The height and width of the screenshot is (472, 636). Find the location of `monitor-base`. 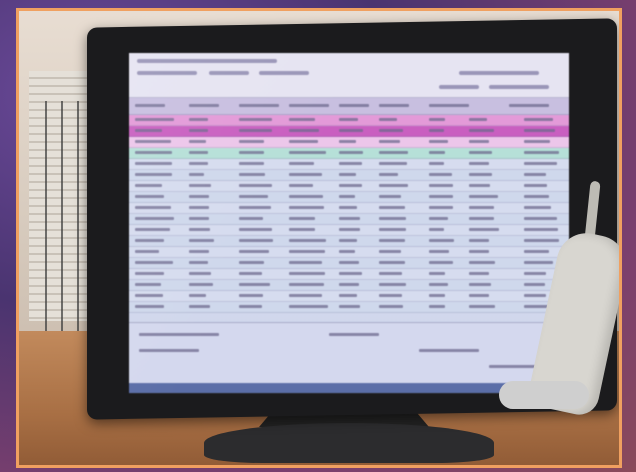

monitor-base is located at coordinates (349, 443).